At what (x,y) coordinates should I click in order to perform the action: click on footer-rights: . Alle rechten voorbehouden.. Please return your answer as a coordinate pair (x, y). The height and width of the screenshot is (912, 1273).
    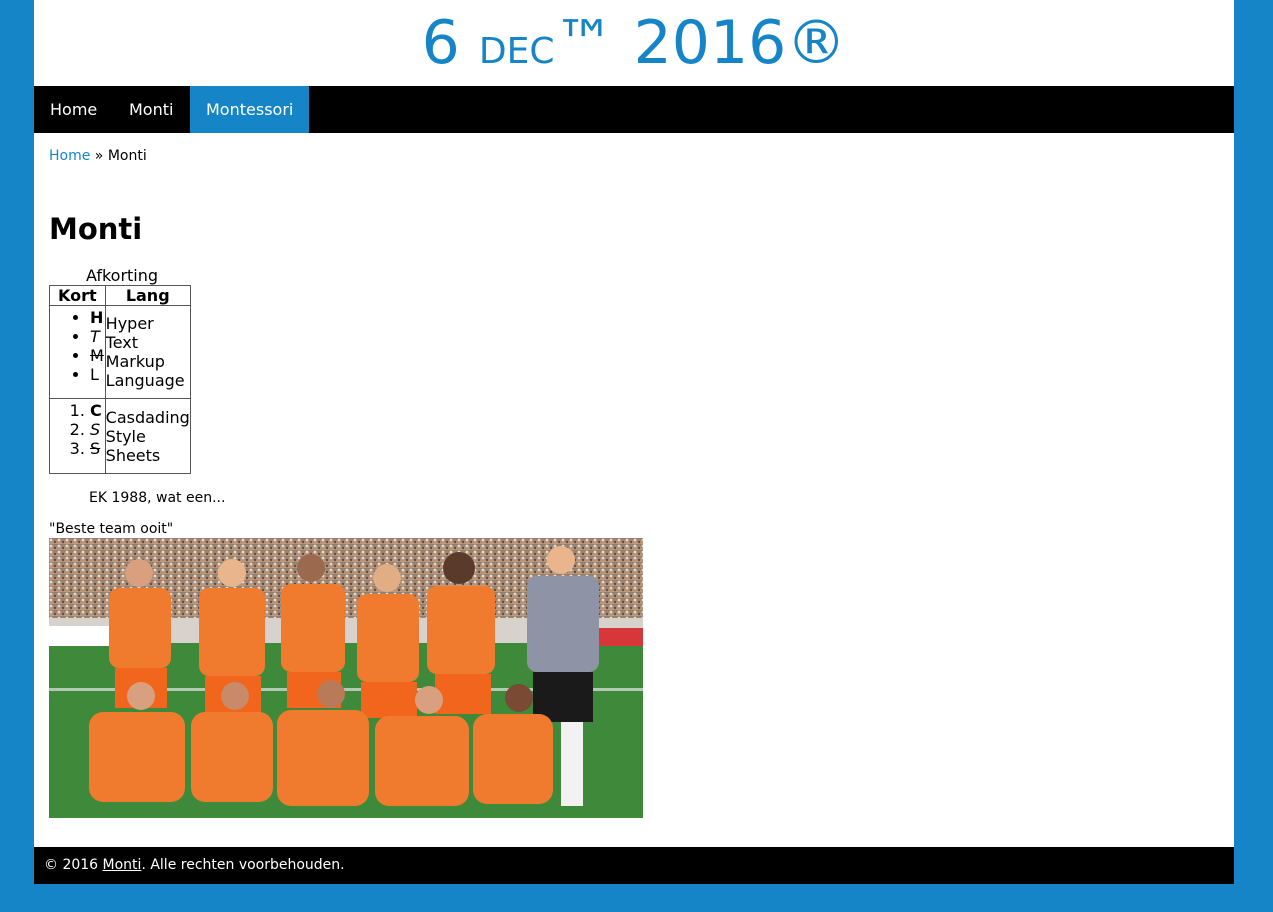
    Looking at the image, I should click on (243, 865).